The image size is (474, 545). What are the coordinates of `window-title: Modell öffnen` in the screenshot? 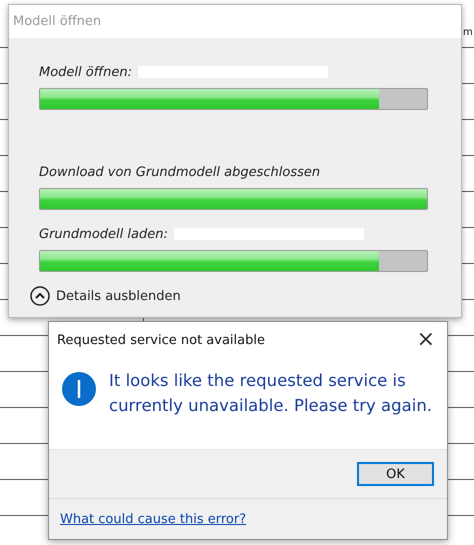 It's located at (57, 21).